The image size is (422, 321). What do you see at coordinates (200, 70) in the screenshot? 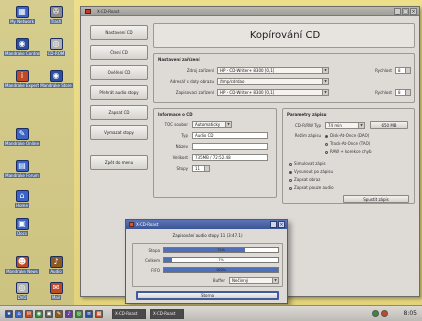
I see `device-row-label: Zdroj zařízení` at bounding box center [200, 70].